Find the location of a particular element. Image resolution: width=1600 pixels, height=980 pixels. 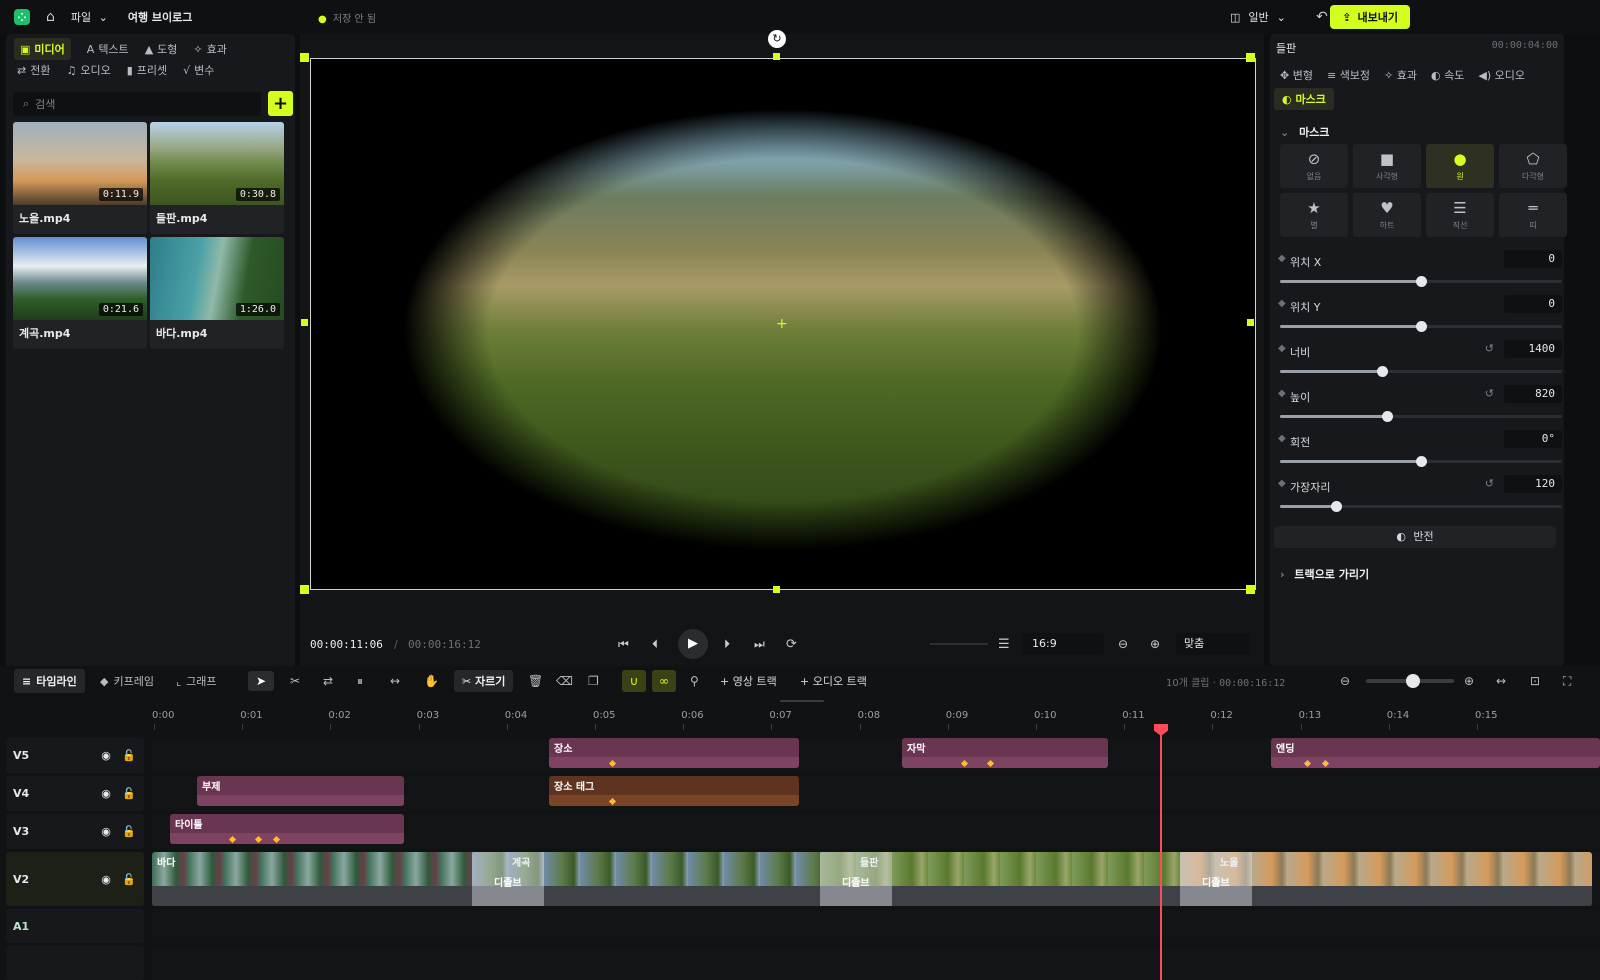

resize-handle-bottom-right is located at coordinates (1250, 589).